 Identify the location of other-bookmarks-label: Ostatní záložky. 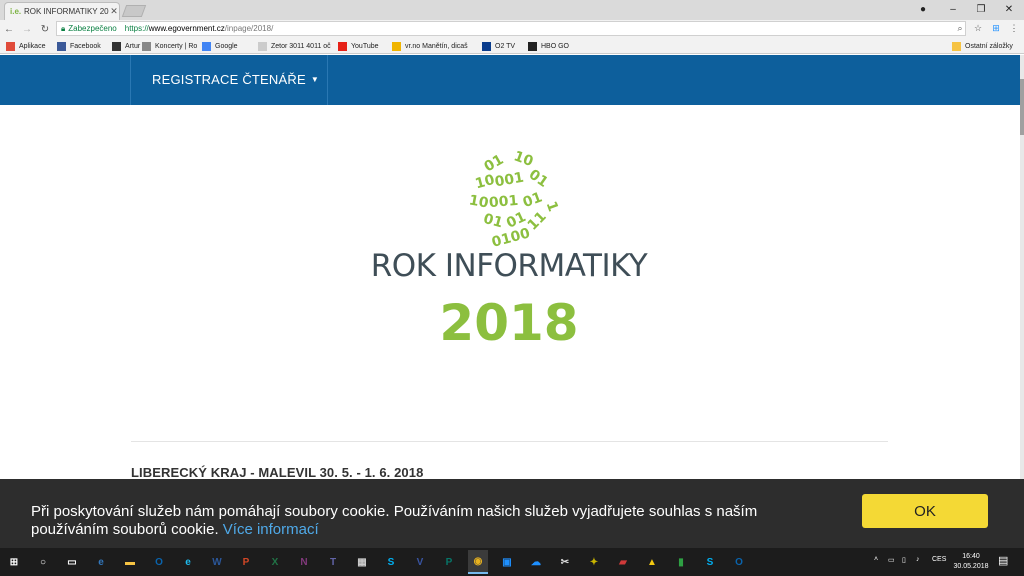
(989, 46).